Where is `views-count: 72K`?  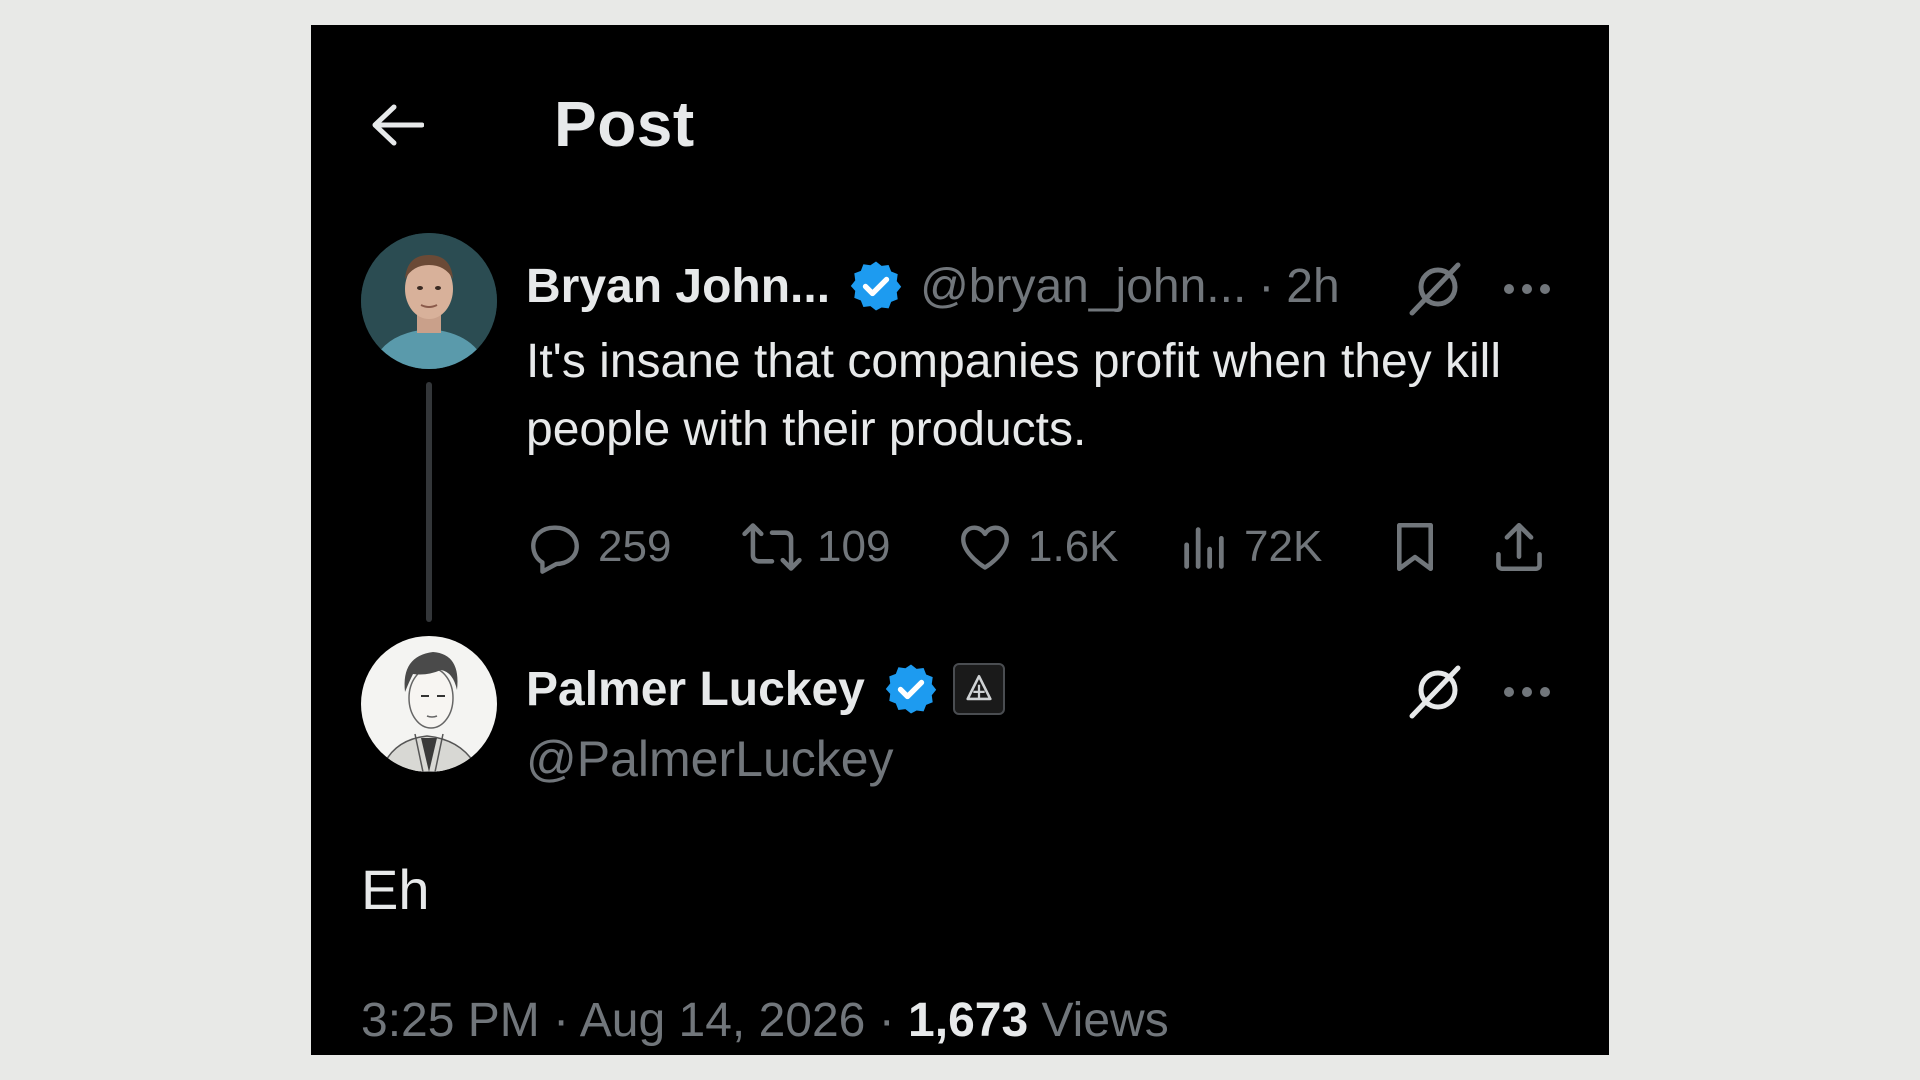 views-count: 72K is located at coordinates (1283, 546).